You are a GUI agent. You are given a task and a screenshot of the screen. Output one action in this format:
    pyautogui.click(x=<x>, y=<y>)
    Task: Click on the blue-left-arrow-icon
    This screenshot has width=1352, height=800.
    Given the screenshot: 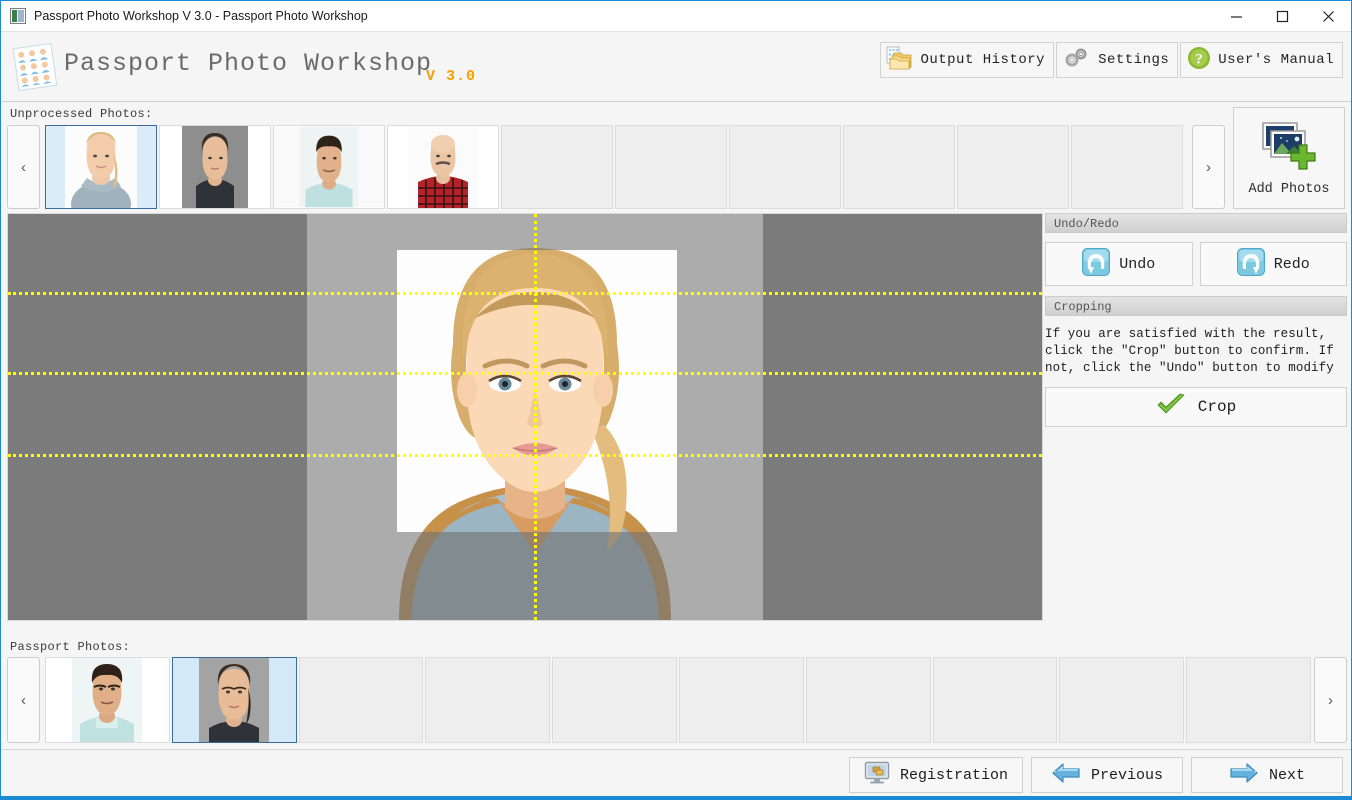 What is the action you would take?
    pyautogui.click(x=1066, y=775)
    